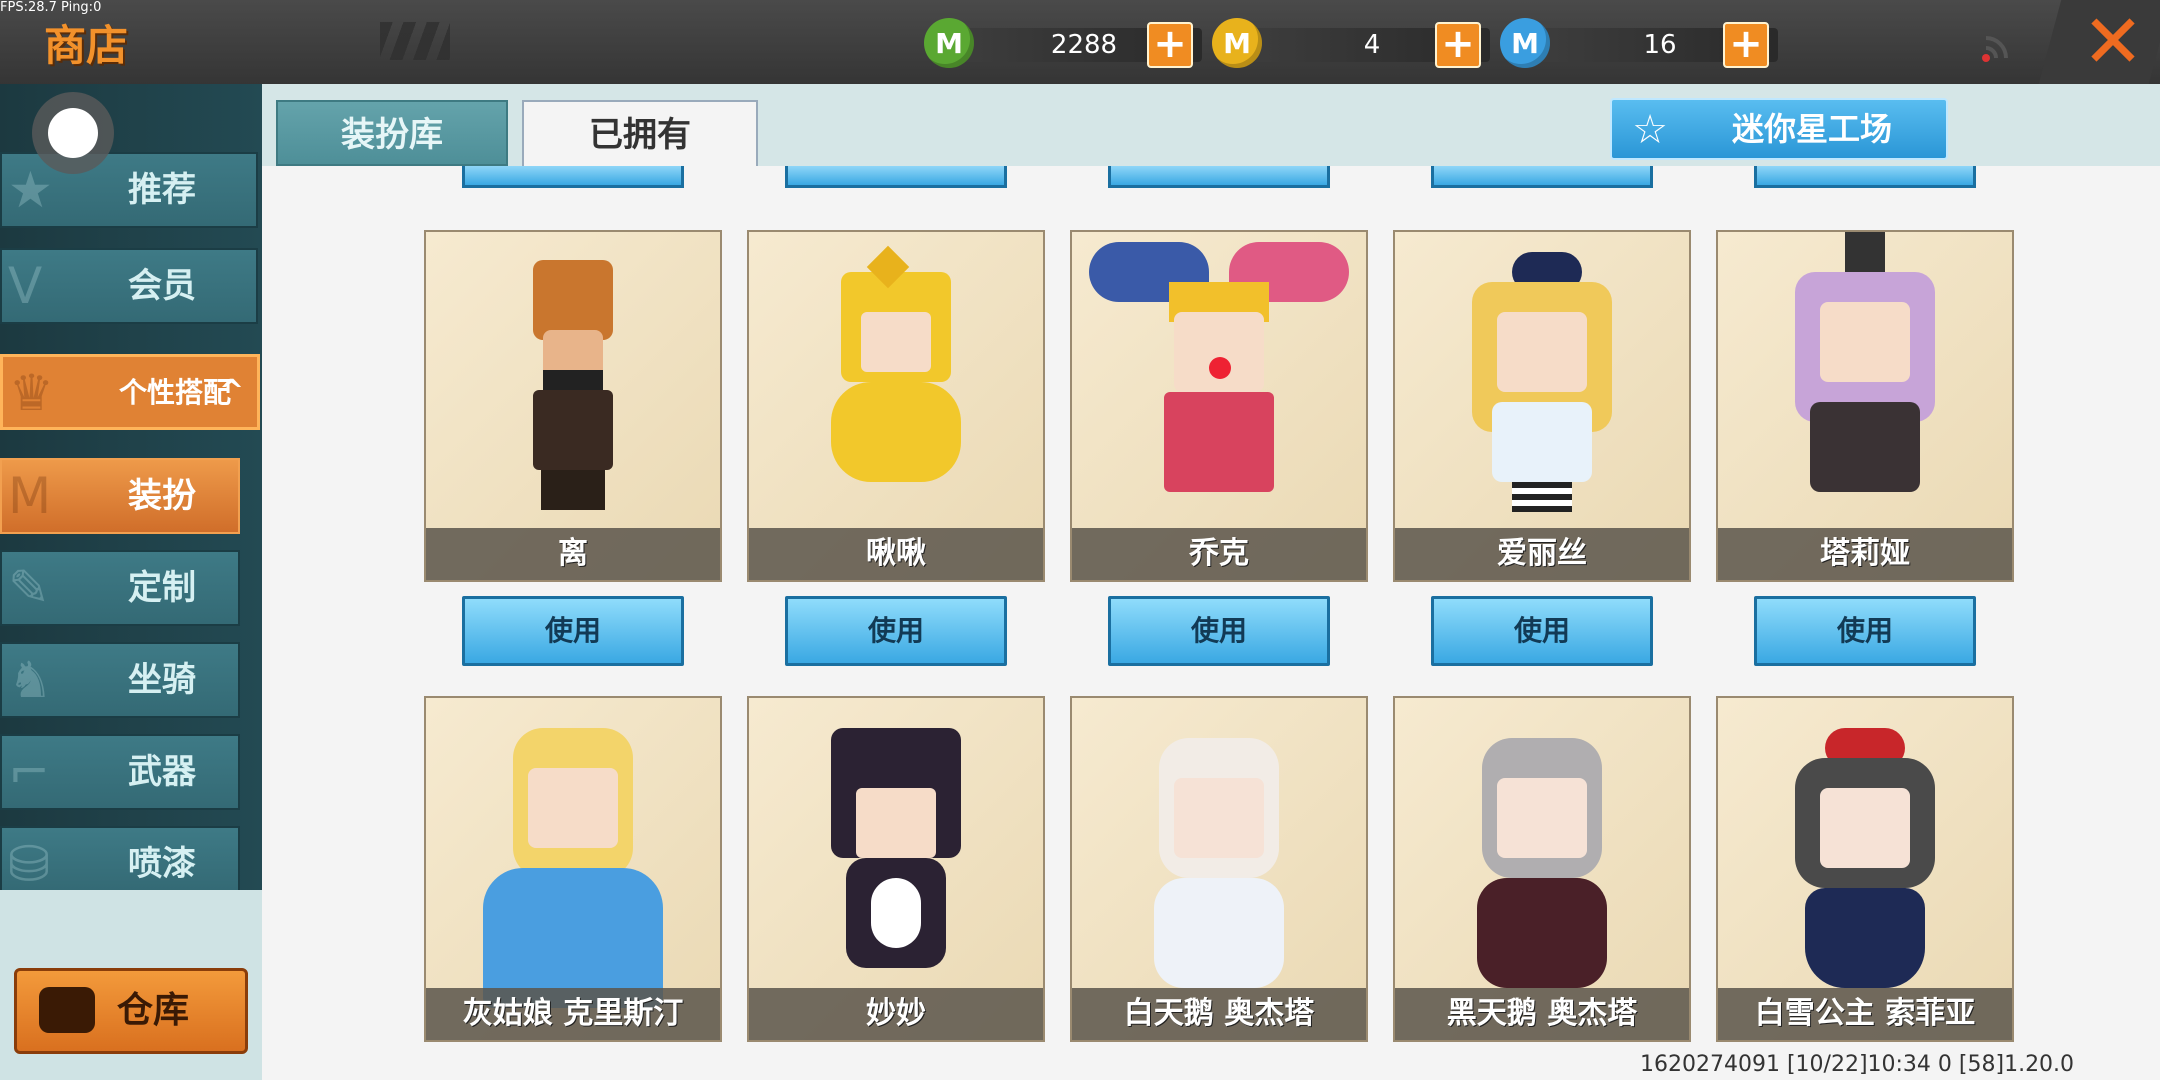  What do you see at coordinates (232, 391) in the screenshot?
I see `chevron-up-icon: ^` at bounding box center [232, 391].